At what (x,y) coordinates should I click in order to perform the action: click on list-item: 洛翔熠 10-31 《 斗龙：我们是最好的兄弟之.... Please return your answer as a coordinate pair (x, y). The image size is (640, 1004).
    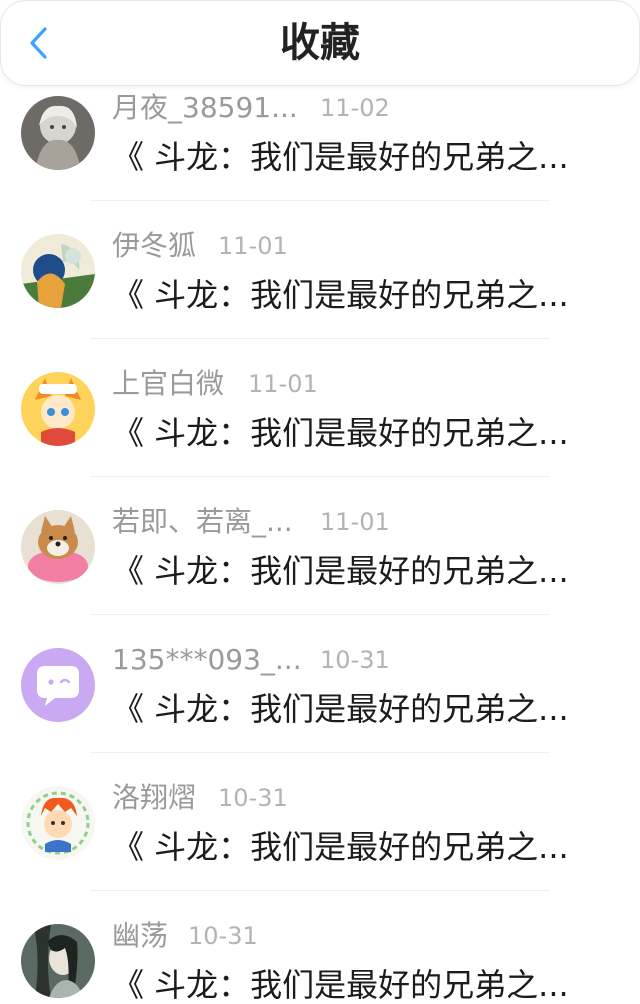
    Looking at the image, I should click on (320, 843).